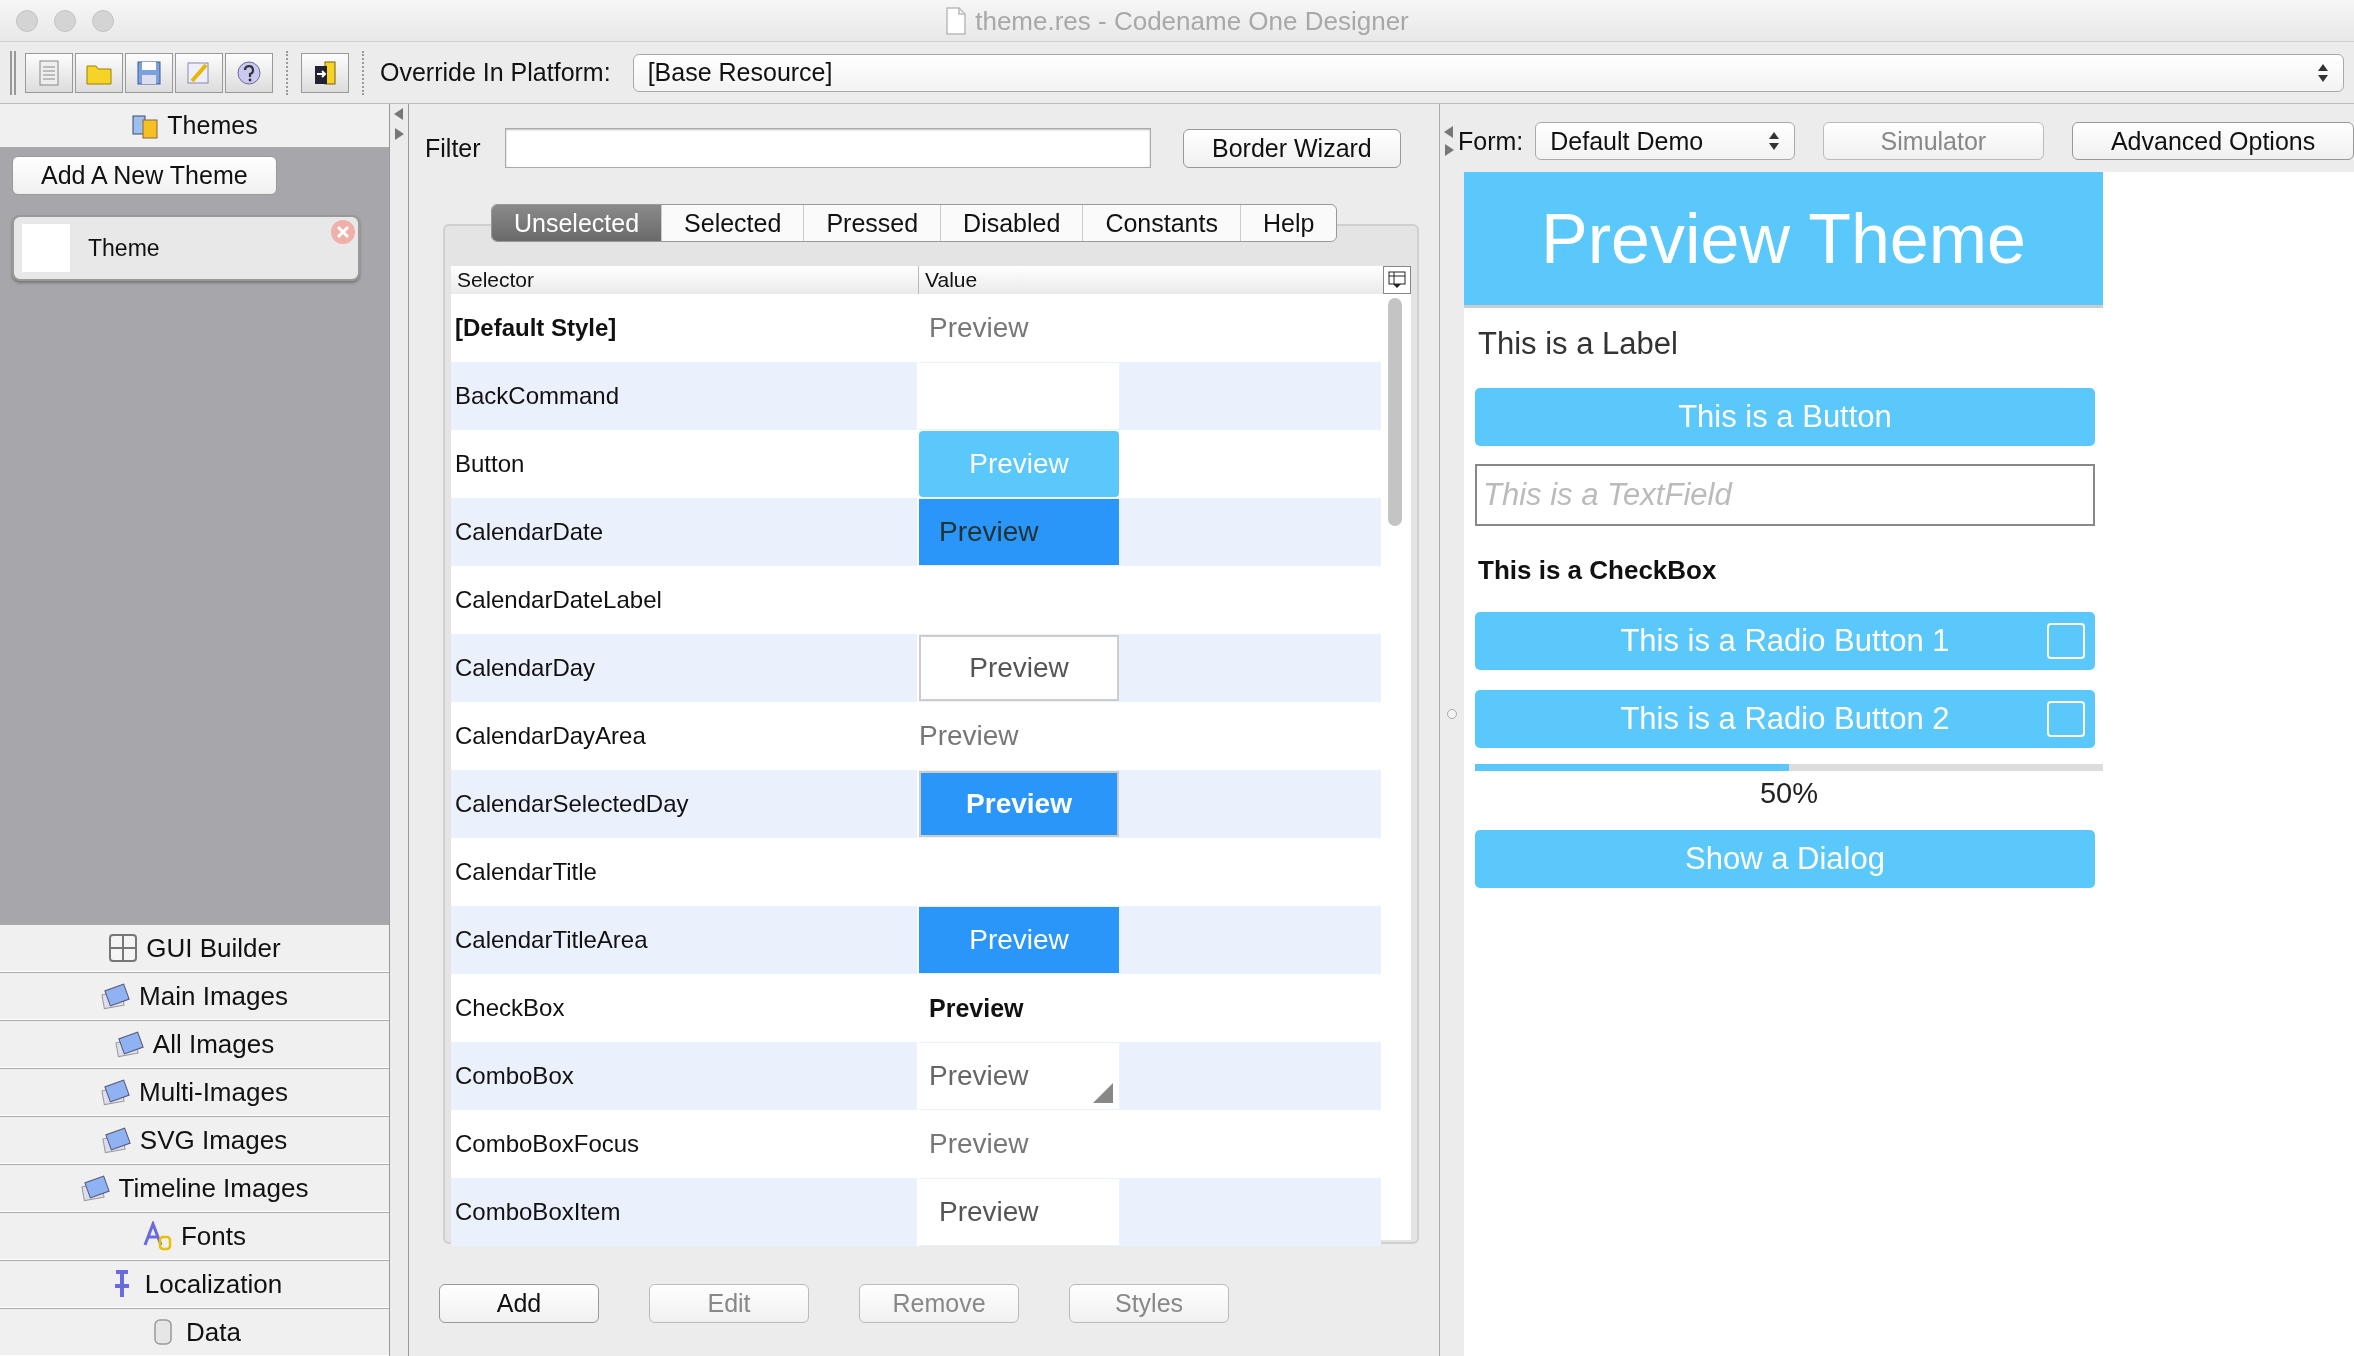  I want to click on window-title: theme.res - Codename One Designer, so click(1192, 21).